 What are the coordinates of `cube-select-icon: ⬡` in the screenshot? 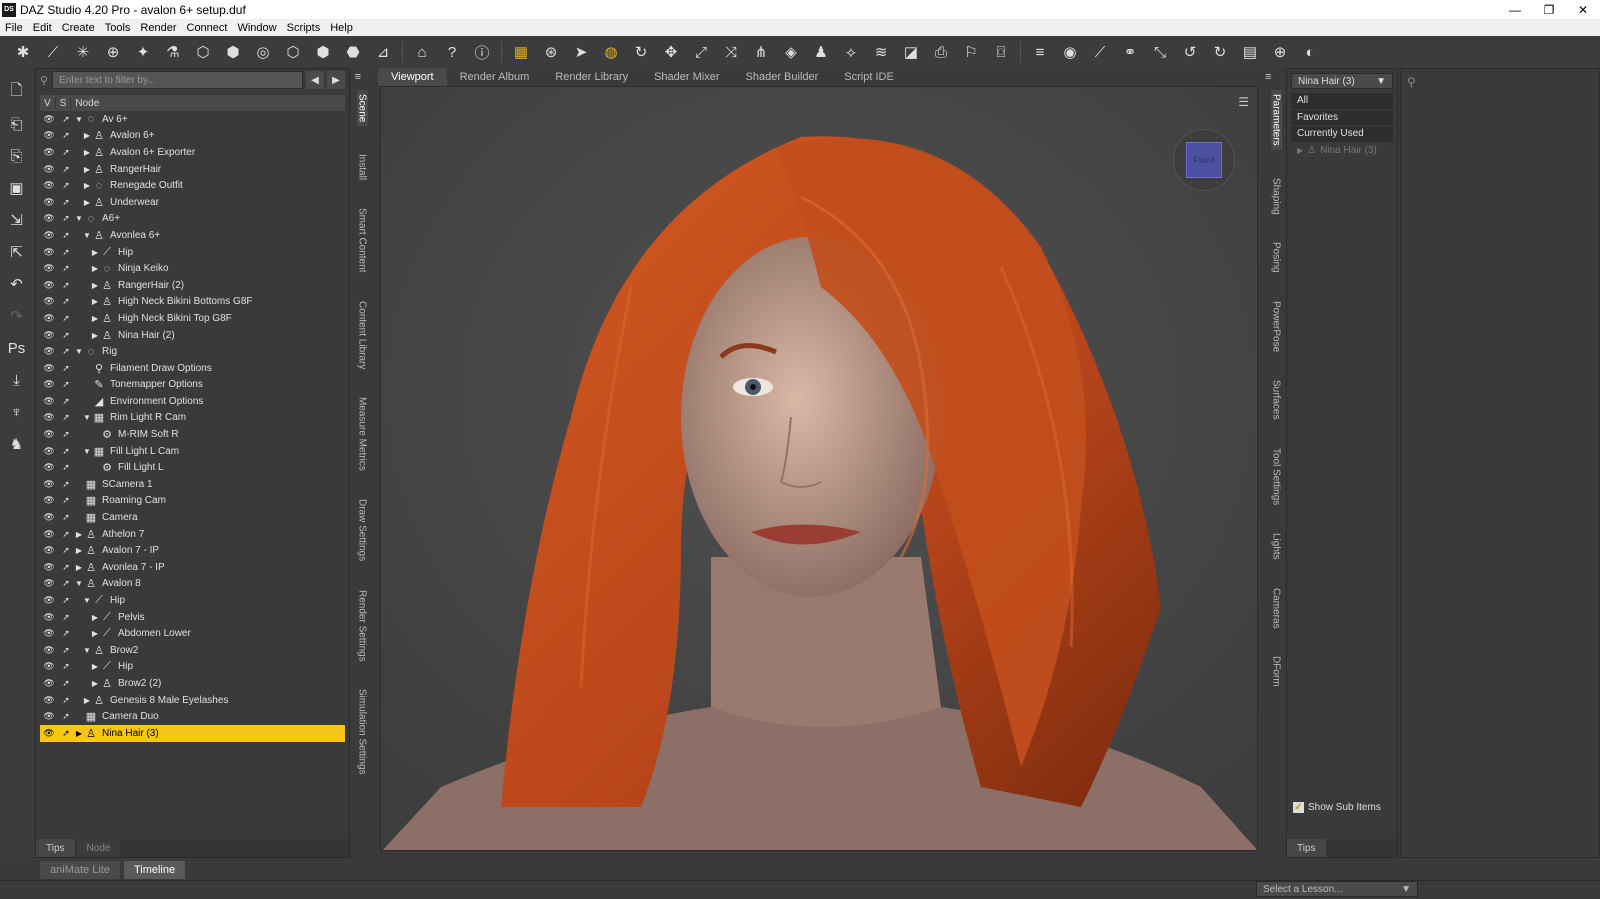 It's located at (293, 52).